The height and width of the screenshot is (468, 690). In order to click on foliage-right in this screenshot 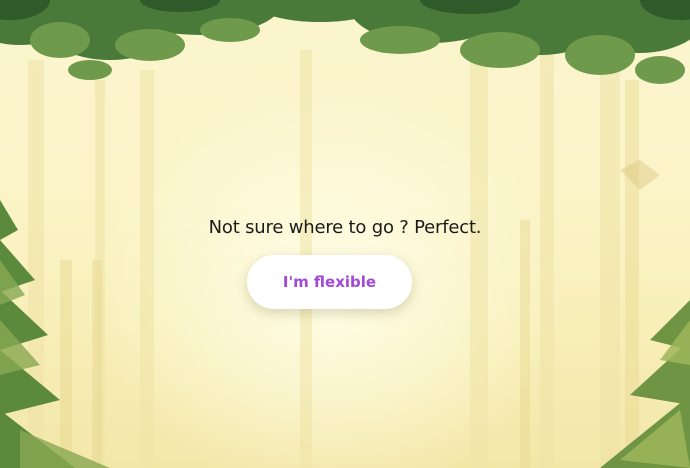, I will do `click(645, 384)`.